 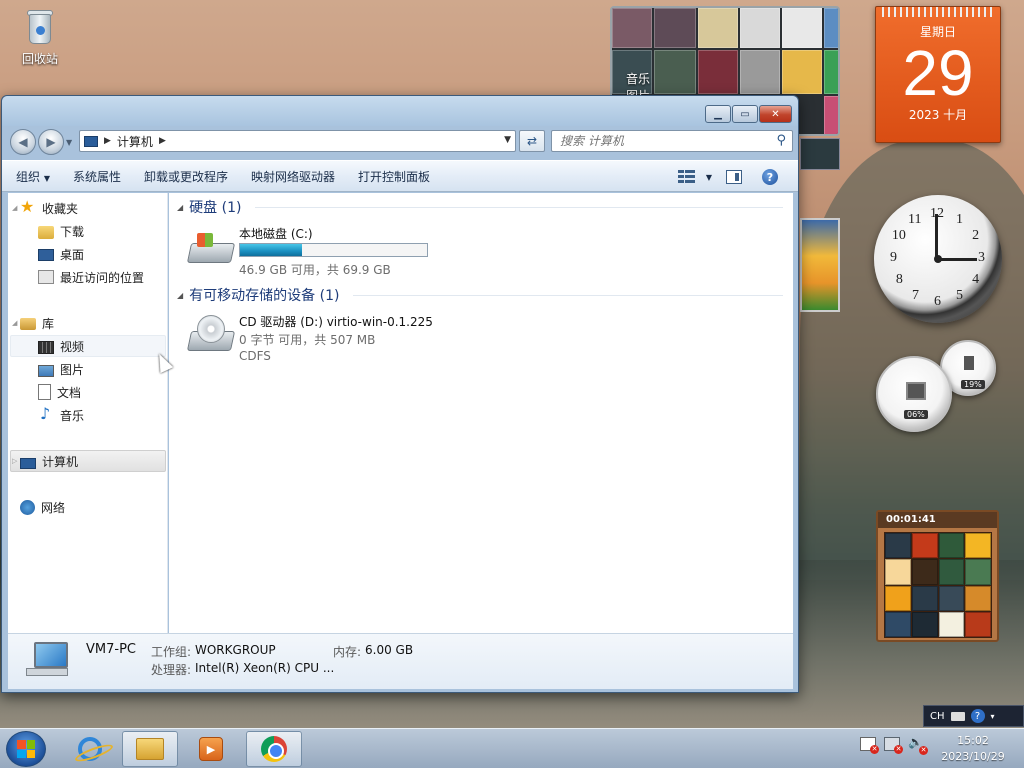 I want to click on taskbar-explorer, so click(x=150, y=749).